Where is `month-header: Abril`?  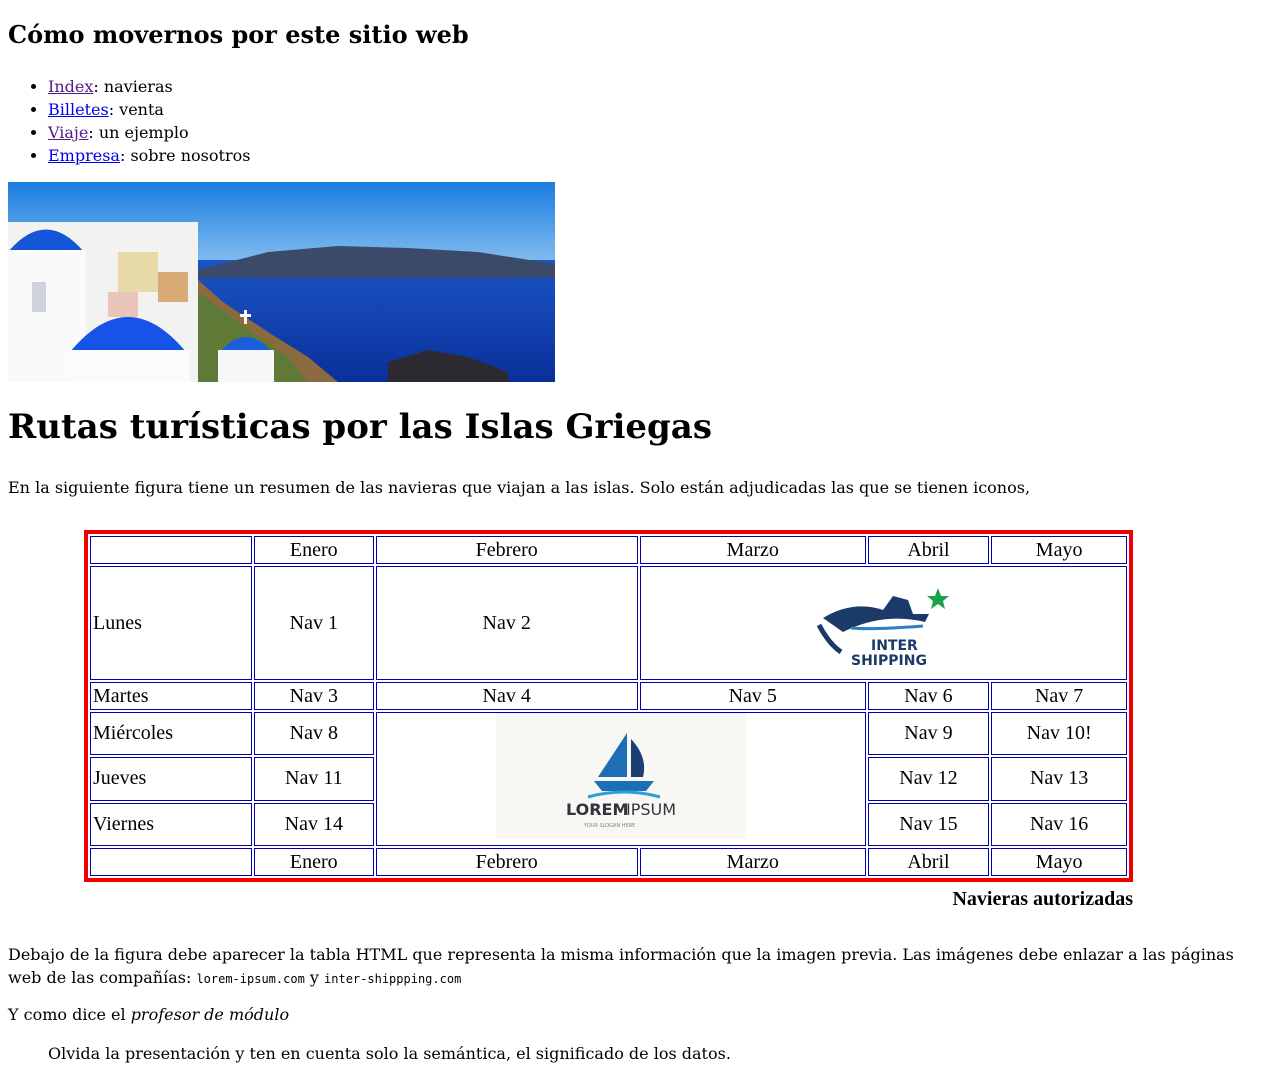
month-header: Abril is located at coordinates (928, 550).